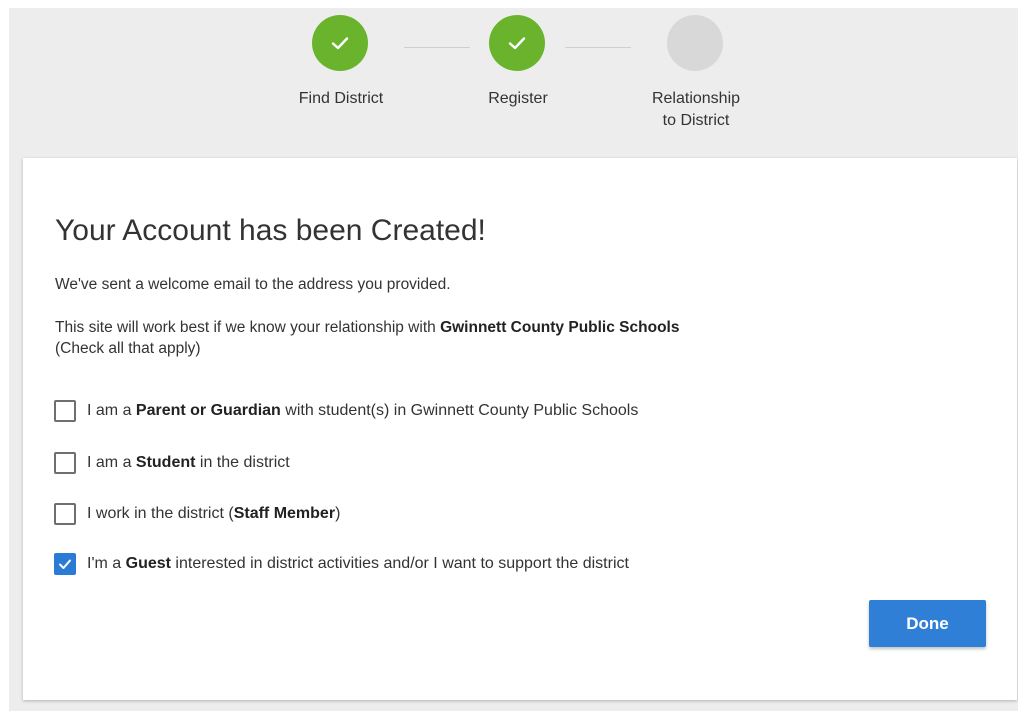  I want to click on step-find-district-complete-indicator, so click(340, 43).